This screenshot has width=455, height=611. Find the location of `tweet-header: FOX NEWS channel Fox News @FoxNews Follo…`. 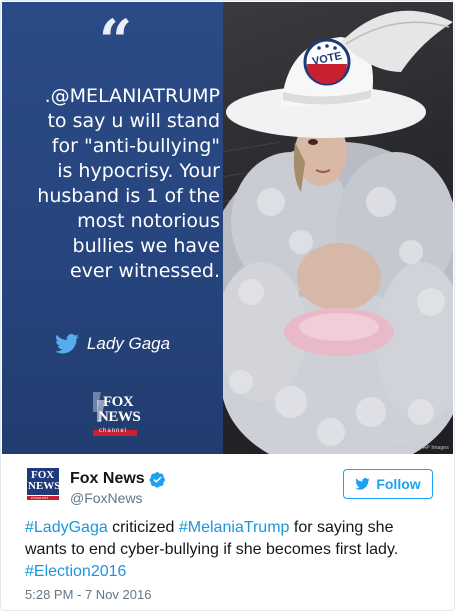

tweet-header: FOX NEWS channel Fox News @FoxNews Follo… is located at coordinates (231, 488).